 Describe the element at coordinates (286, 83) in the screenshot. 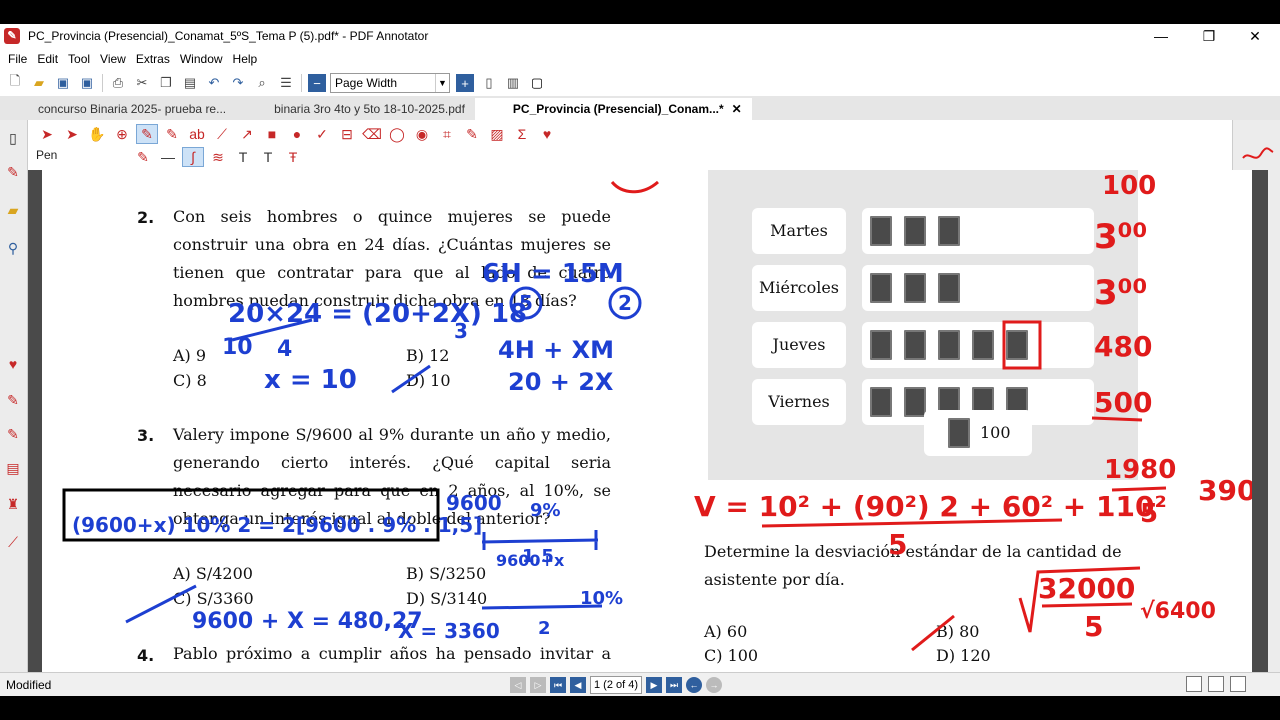

I see `properties-icon: ☰` at that location.